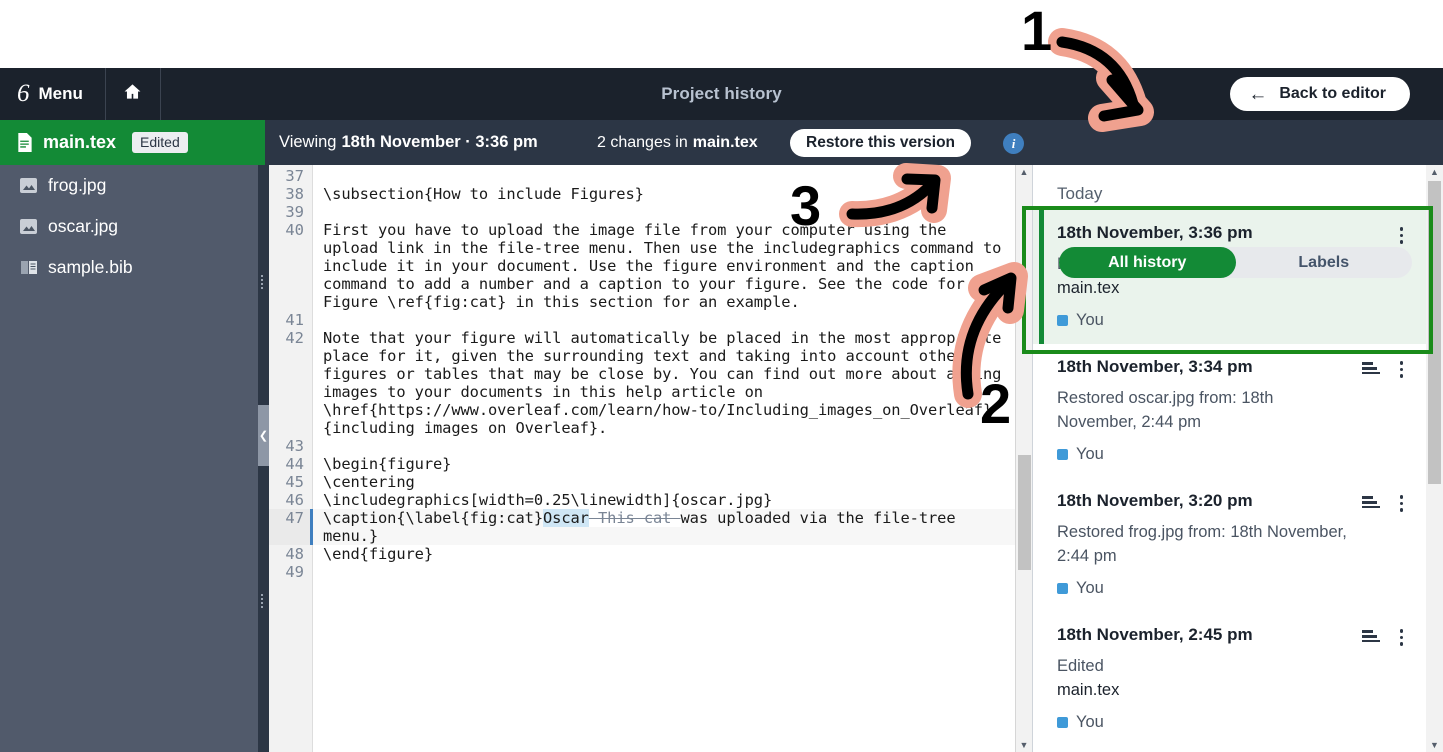 This screenshot has width=1443, height=752. What do you see at coordinates (433, 518) in the screenshot?
I see `diff-context-prefix: \caption{\label{fig:cat}` at bounding box center [433, 518].